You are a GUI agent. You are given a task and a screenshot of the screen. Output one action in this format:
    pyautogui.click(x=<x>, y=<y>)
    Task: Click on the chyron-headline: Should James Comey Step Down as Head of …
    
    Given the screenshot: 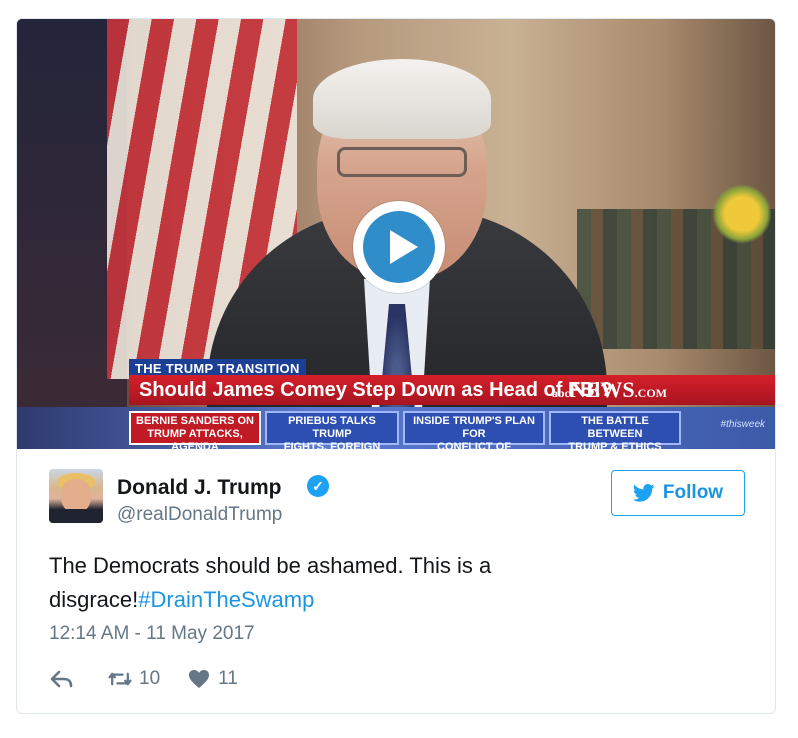 What is the action you would take?
    pyautogui.click(x=452, y=390)
    